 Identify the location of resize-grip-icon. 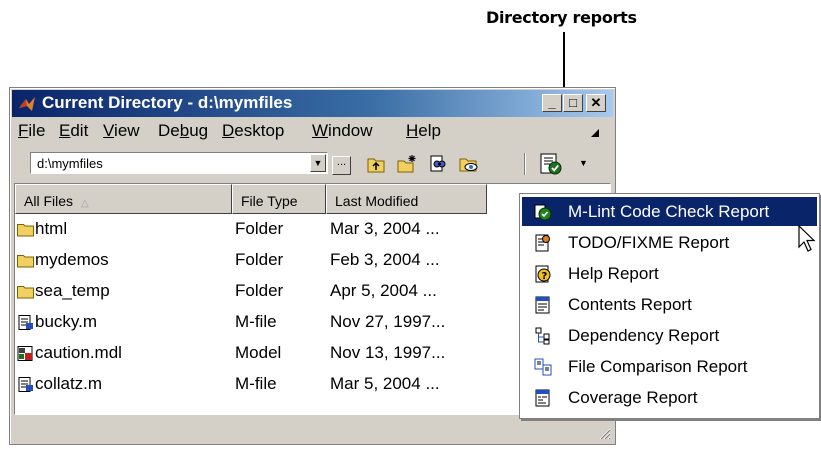
(604, 433).